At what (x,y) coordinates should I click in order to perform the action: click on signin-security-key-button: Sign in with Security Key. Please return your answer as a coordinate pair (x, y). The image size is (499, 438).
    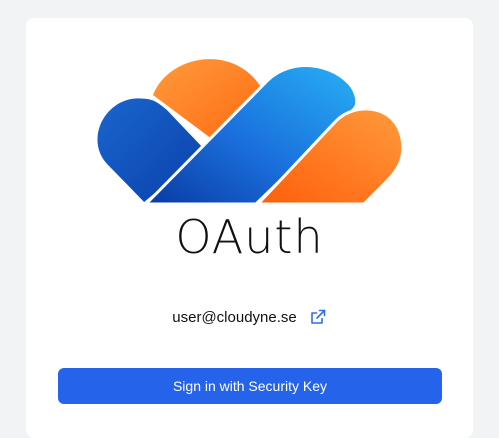
    Looking at the image, I should click on (250, 386).